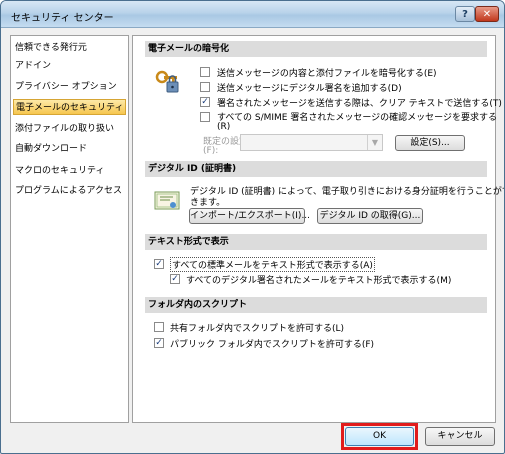 This screenshot has width=505, height=454. I want to click on help-button: ?, so click(465, 14).